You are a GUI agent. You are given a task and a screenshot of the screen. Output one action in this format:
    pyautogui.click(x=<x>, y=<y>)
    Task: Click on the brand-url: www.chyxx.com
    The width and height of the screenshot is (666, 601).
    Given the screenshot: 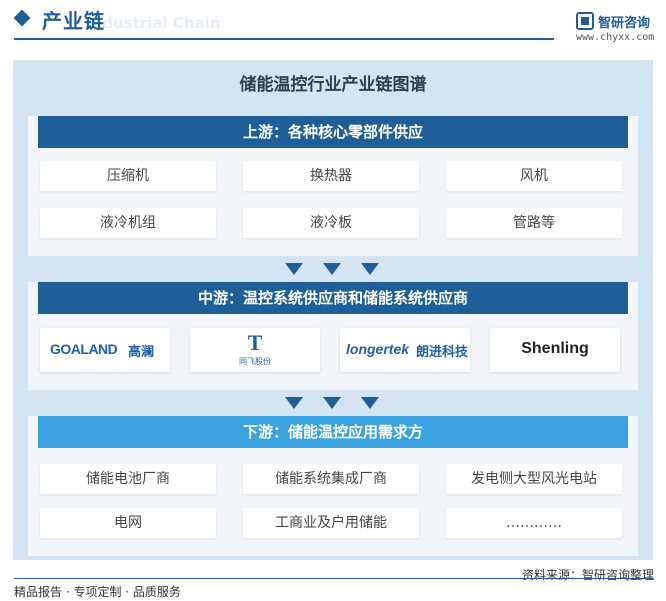 What is the action you would take?
    pyautogui.click(x=615, y=37)
    